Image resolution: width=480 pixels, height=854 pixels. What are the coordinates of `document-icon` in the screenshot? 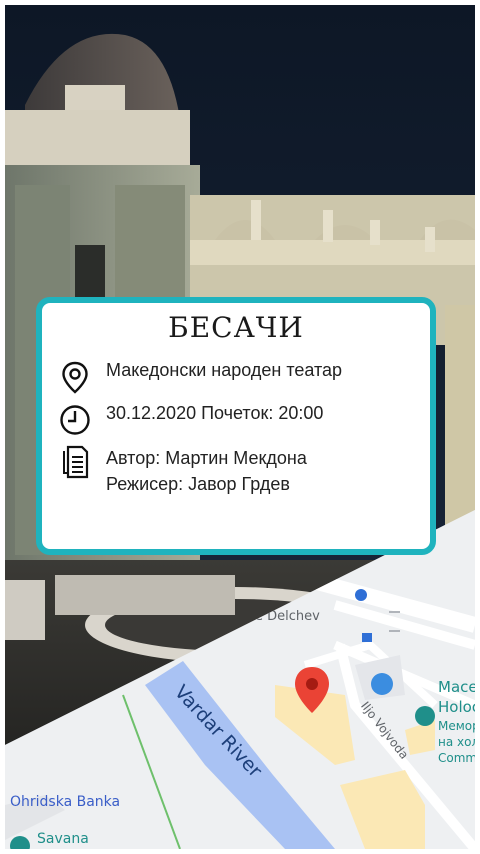 It's located at (76, 462).